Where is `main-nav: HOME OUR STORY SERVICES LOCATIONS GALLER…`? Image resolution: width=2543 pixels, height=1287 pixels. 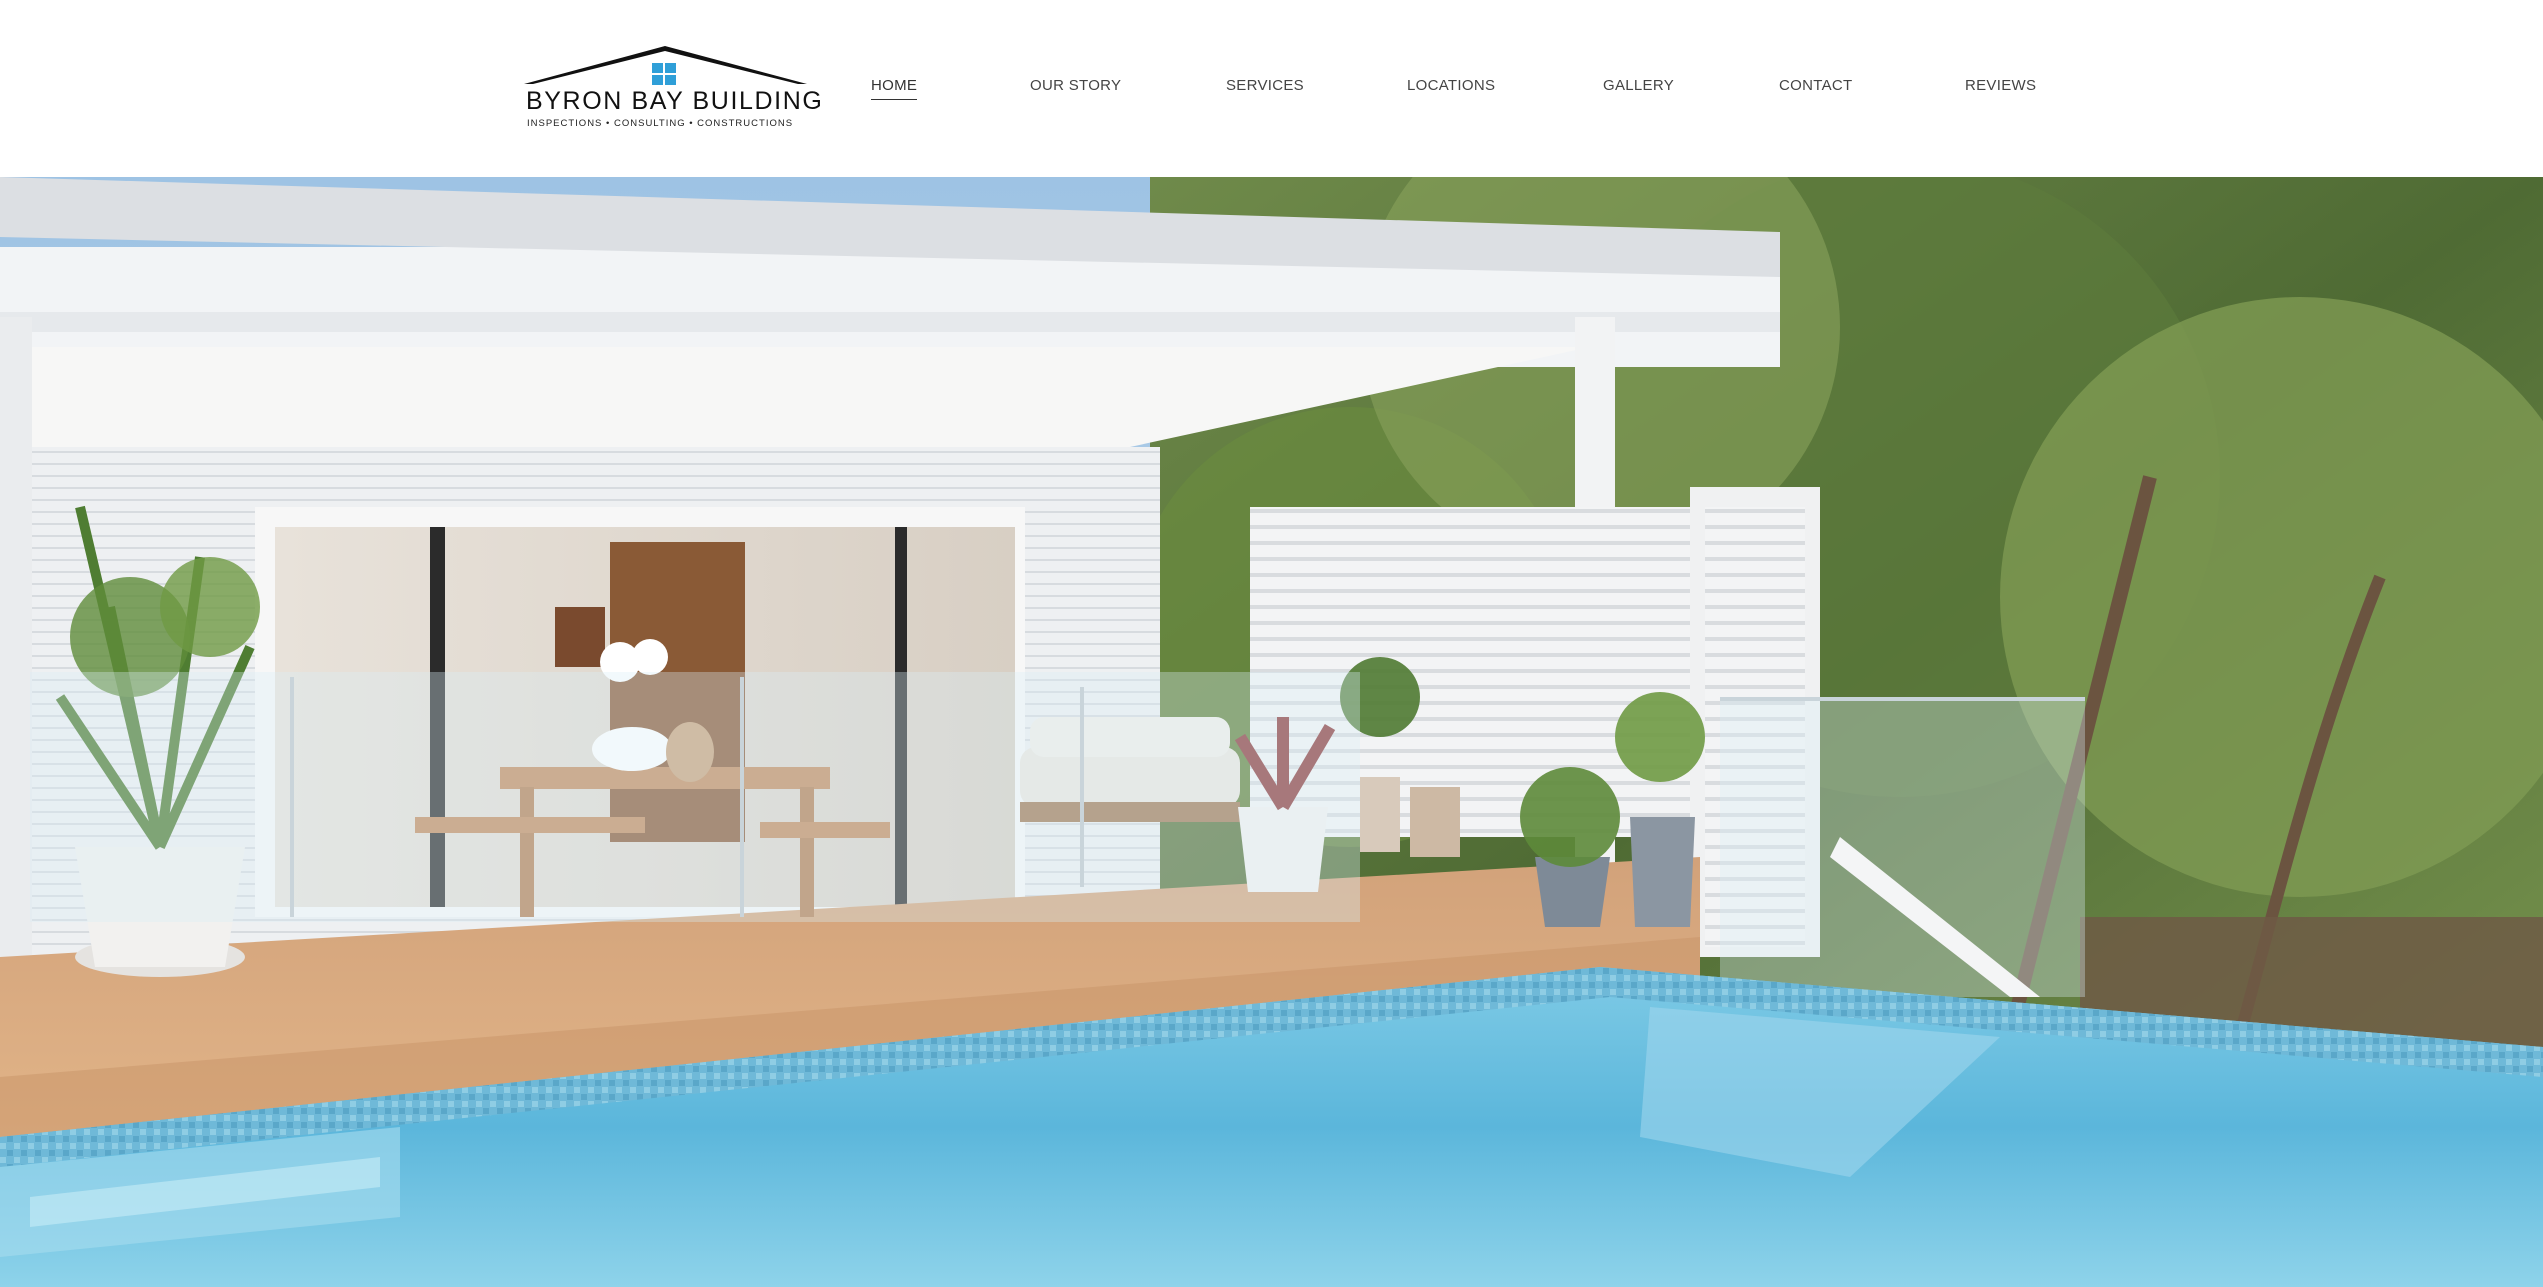 main-nav: HOME OUR STORY SERVICES LOCATIONS GALLER… is located at coordinates (1271, 90).